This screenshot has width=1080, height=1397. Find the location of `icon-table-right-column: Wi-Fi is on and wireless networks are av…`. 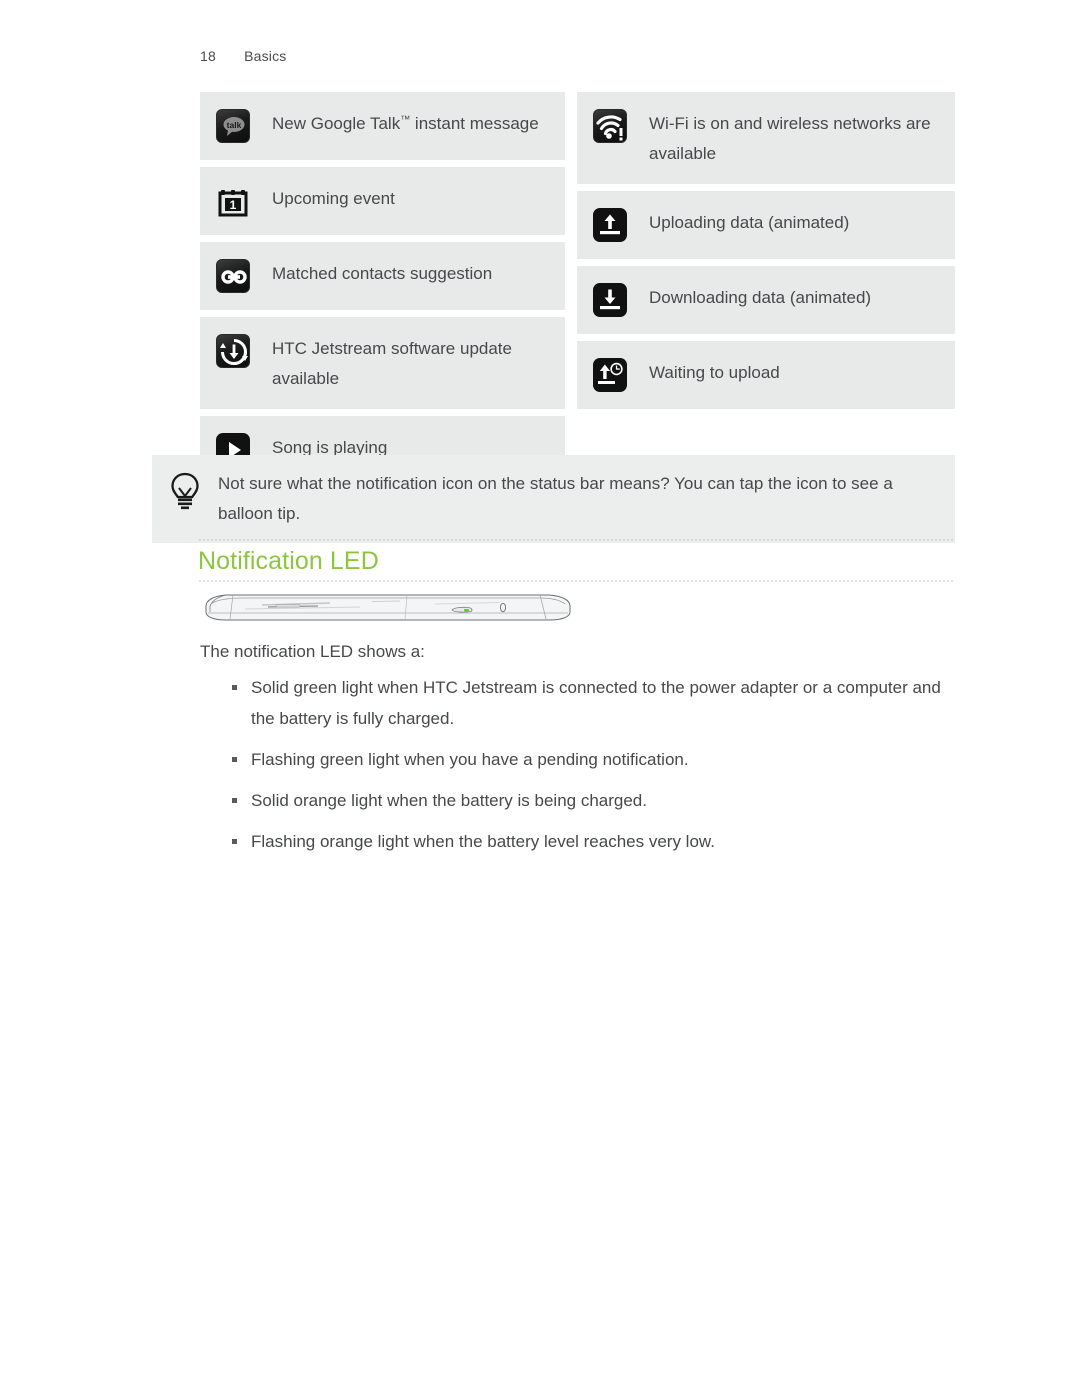

icon-table-right-column: Wi-Fi is on and wireless networks are av… is located at coordinates (766, 291).